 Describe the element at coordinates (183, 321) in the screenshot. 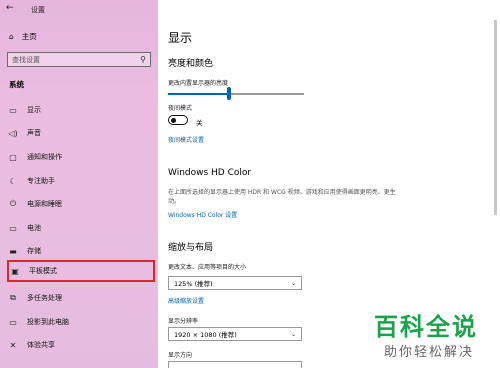

I see `resolution-label: 显示分辨率` at that location.